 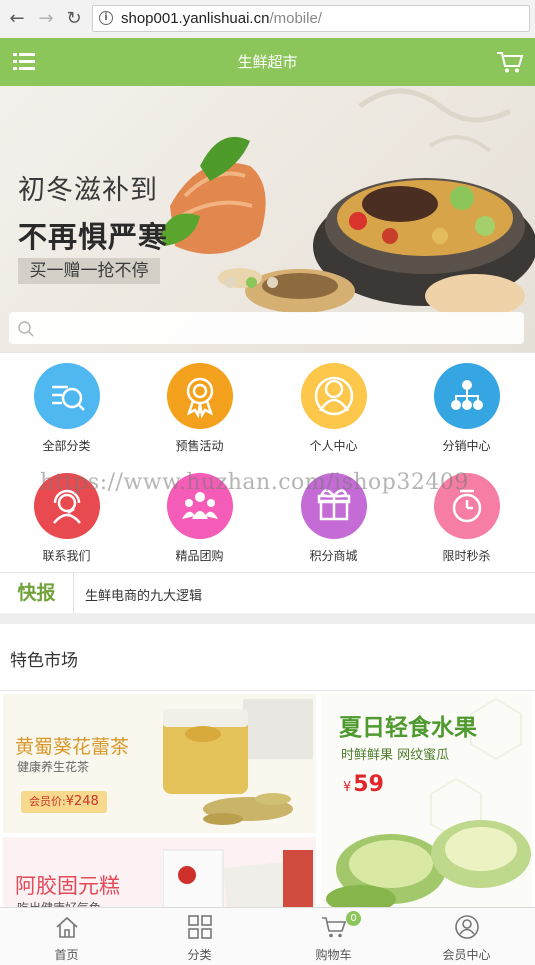 I want to click on tab-label: 会员中心, so click(x=466, y=955).